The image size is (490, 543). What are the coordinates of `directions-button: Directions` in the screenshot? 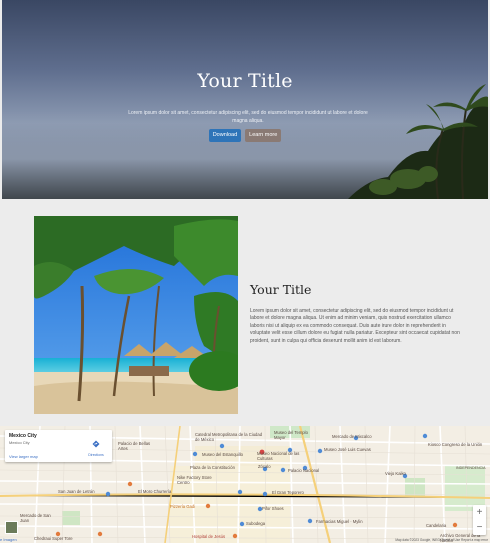 It's located at (96, 445).